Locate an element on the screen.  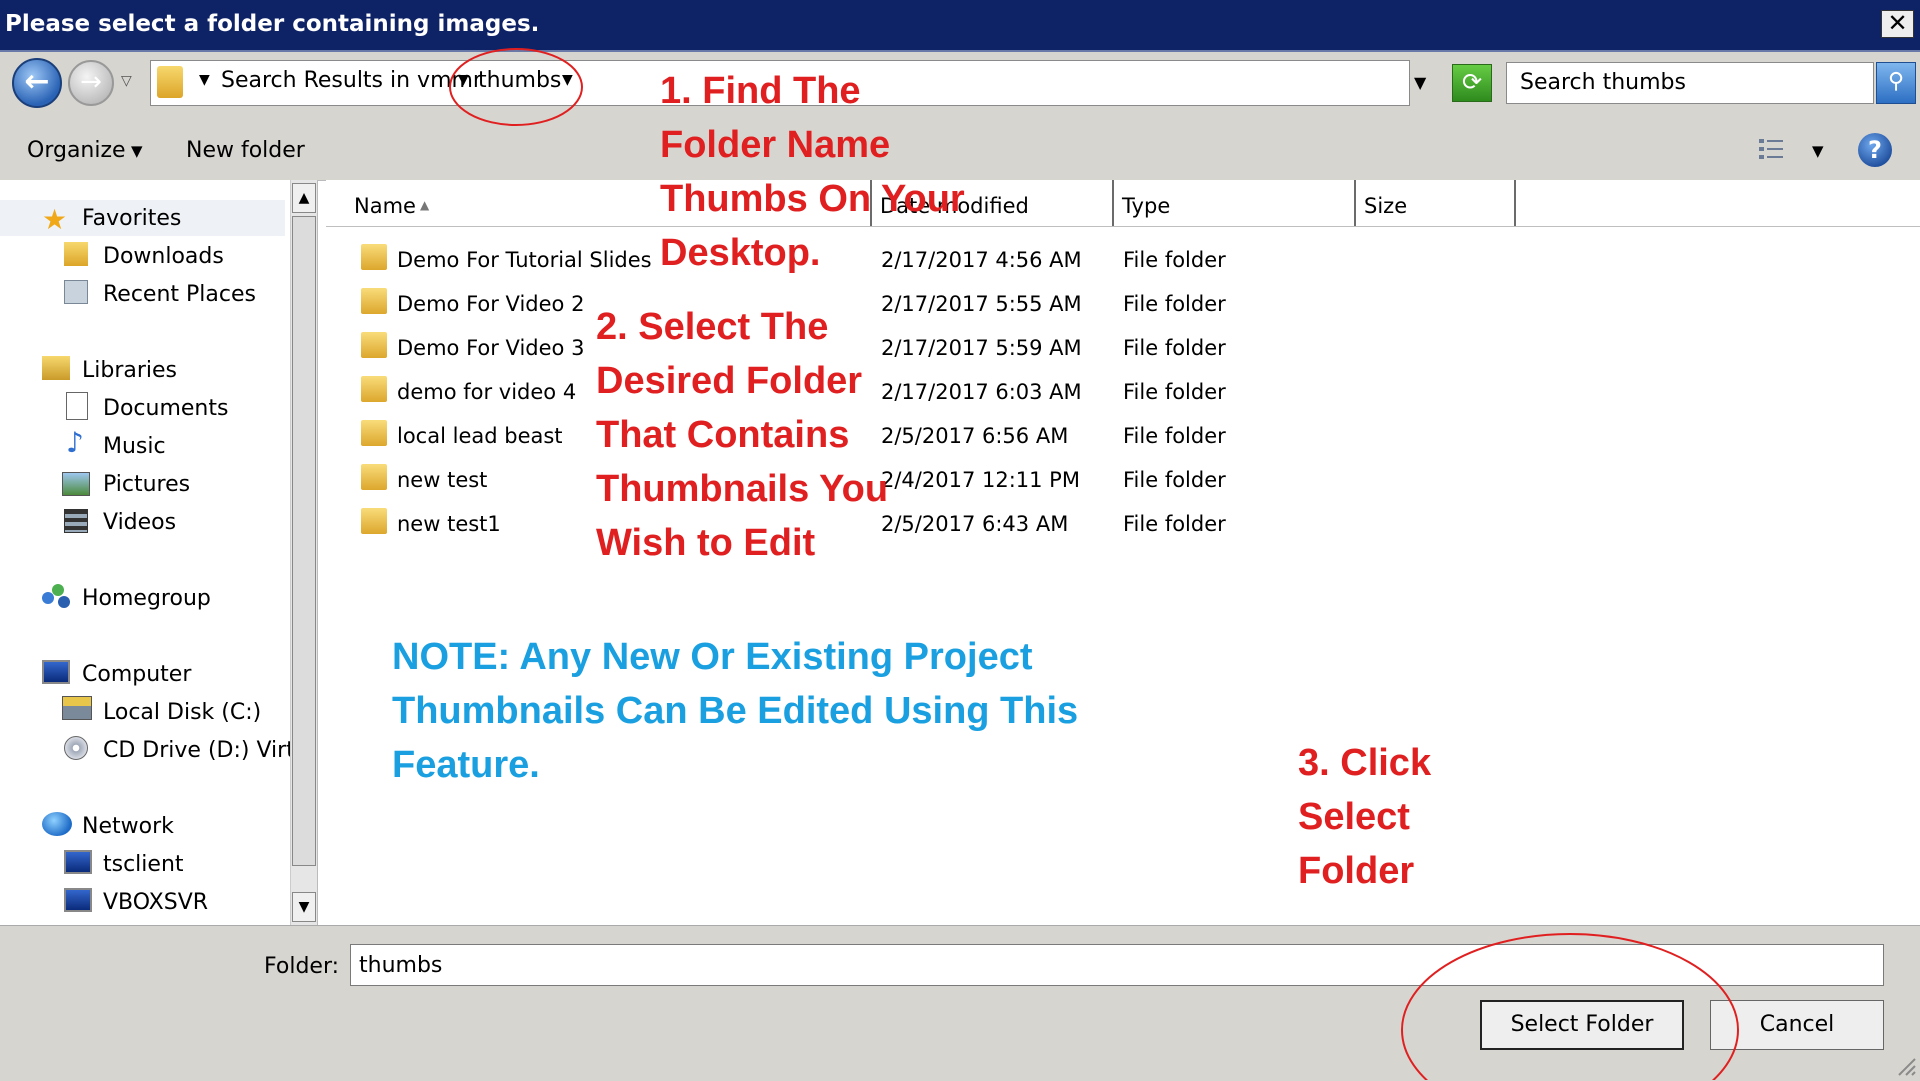
computer-icon is located at coordinates (56, 672).